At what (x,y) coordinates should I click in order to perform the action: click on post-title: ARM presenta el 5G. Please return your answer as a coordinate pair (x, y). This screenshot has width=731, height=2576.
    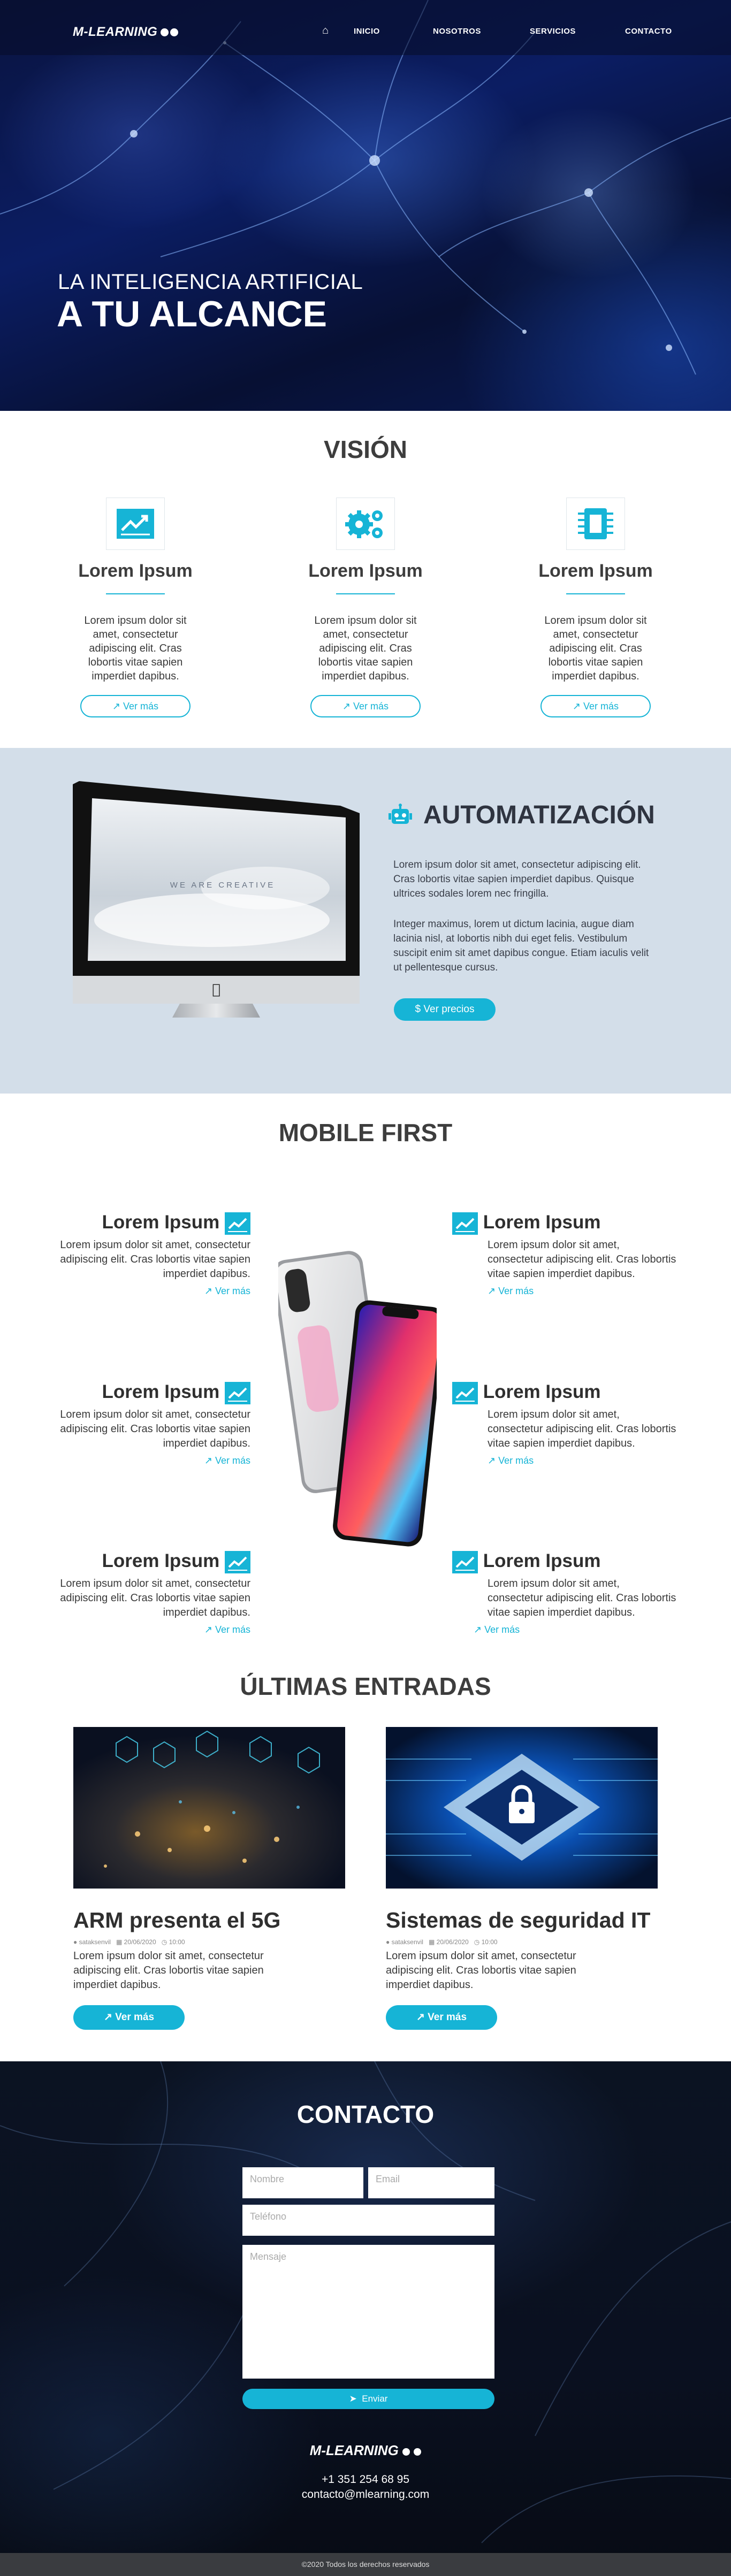
    Looking at the image, I should click on (209, 1920).